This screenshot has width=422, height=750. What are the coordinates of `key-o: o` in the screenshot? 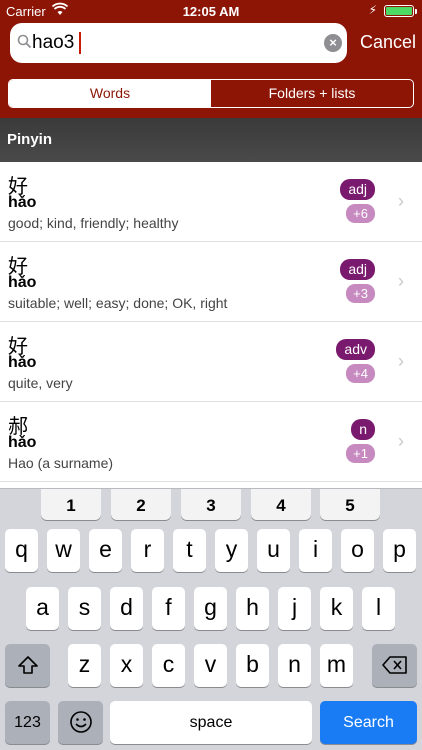 It's located at (357, 550).